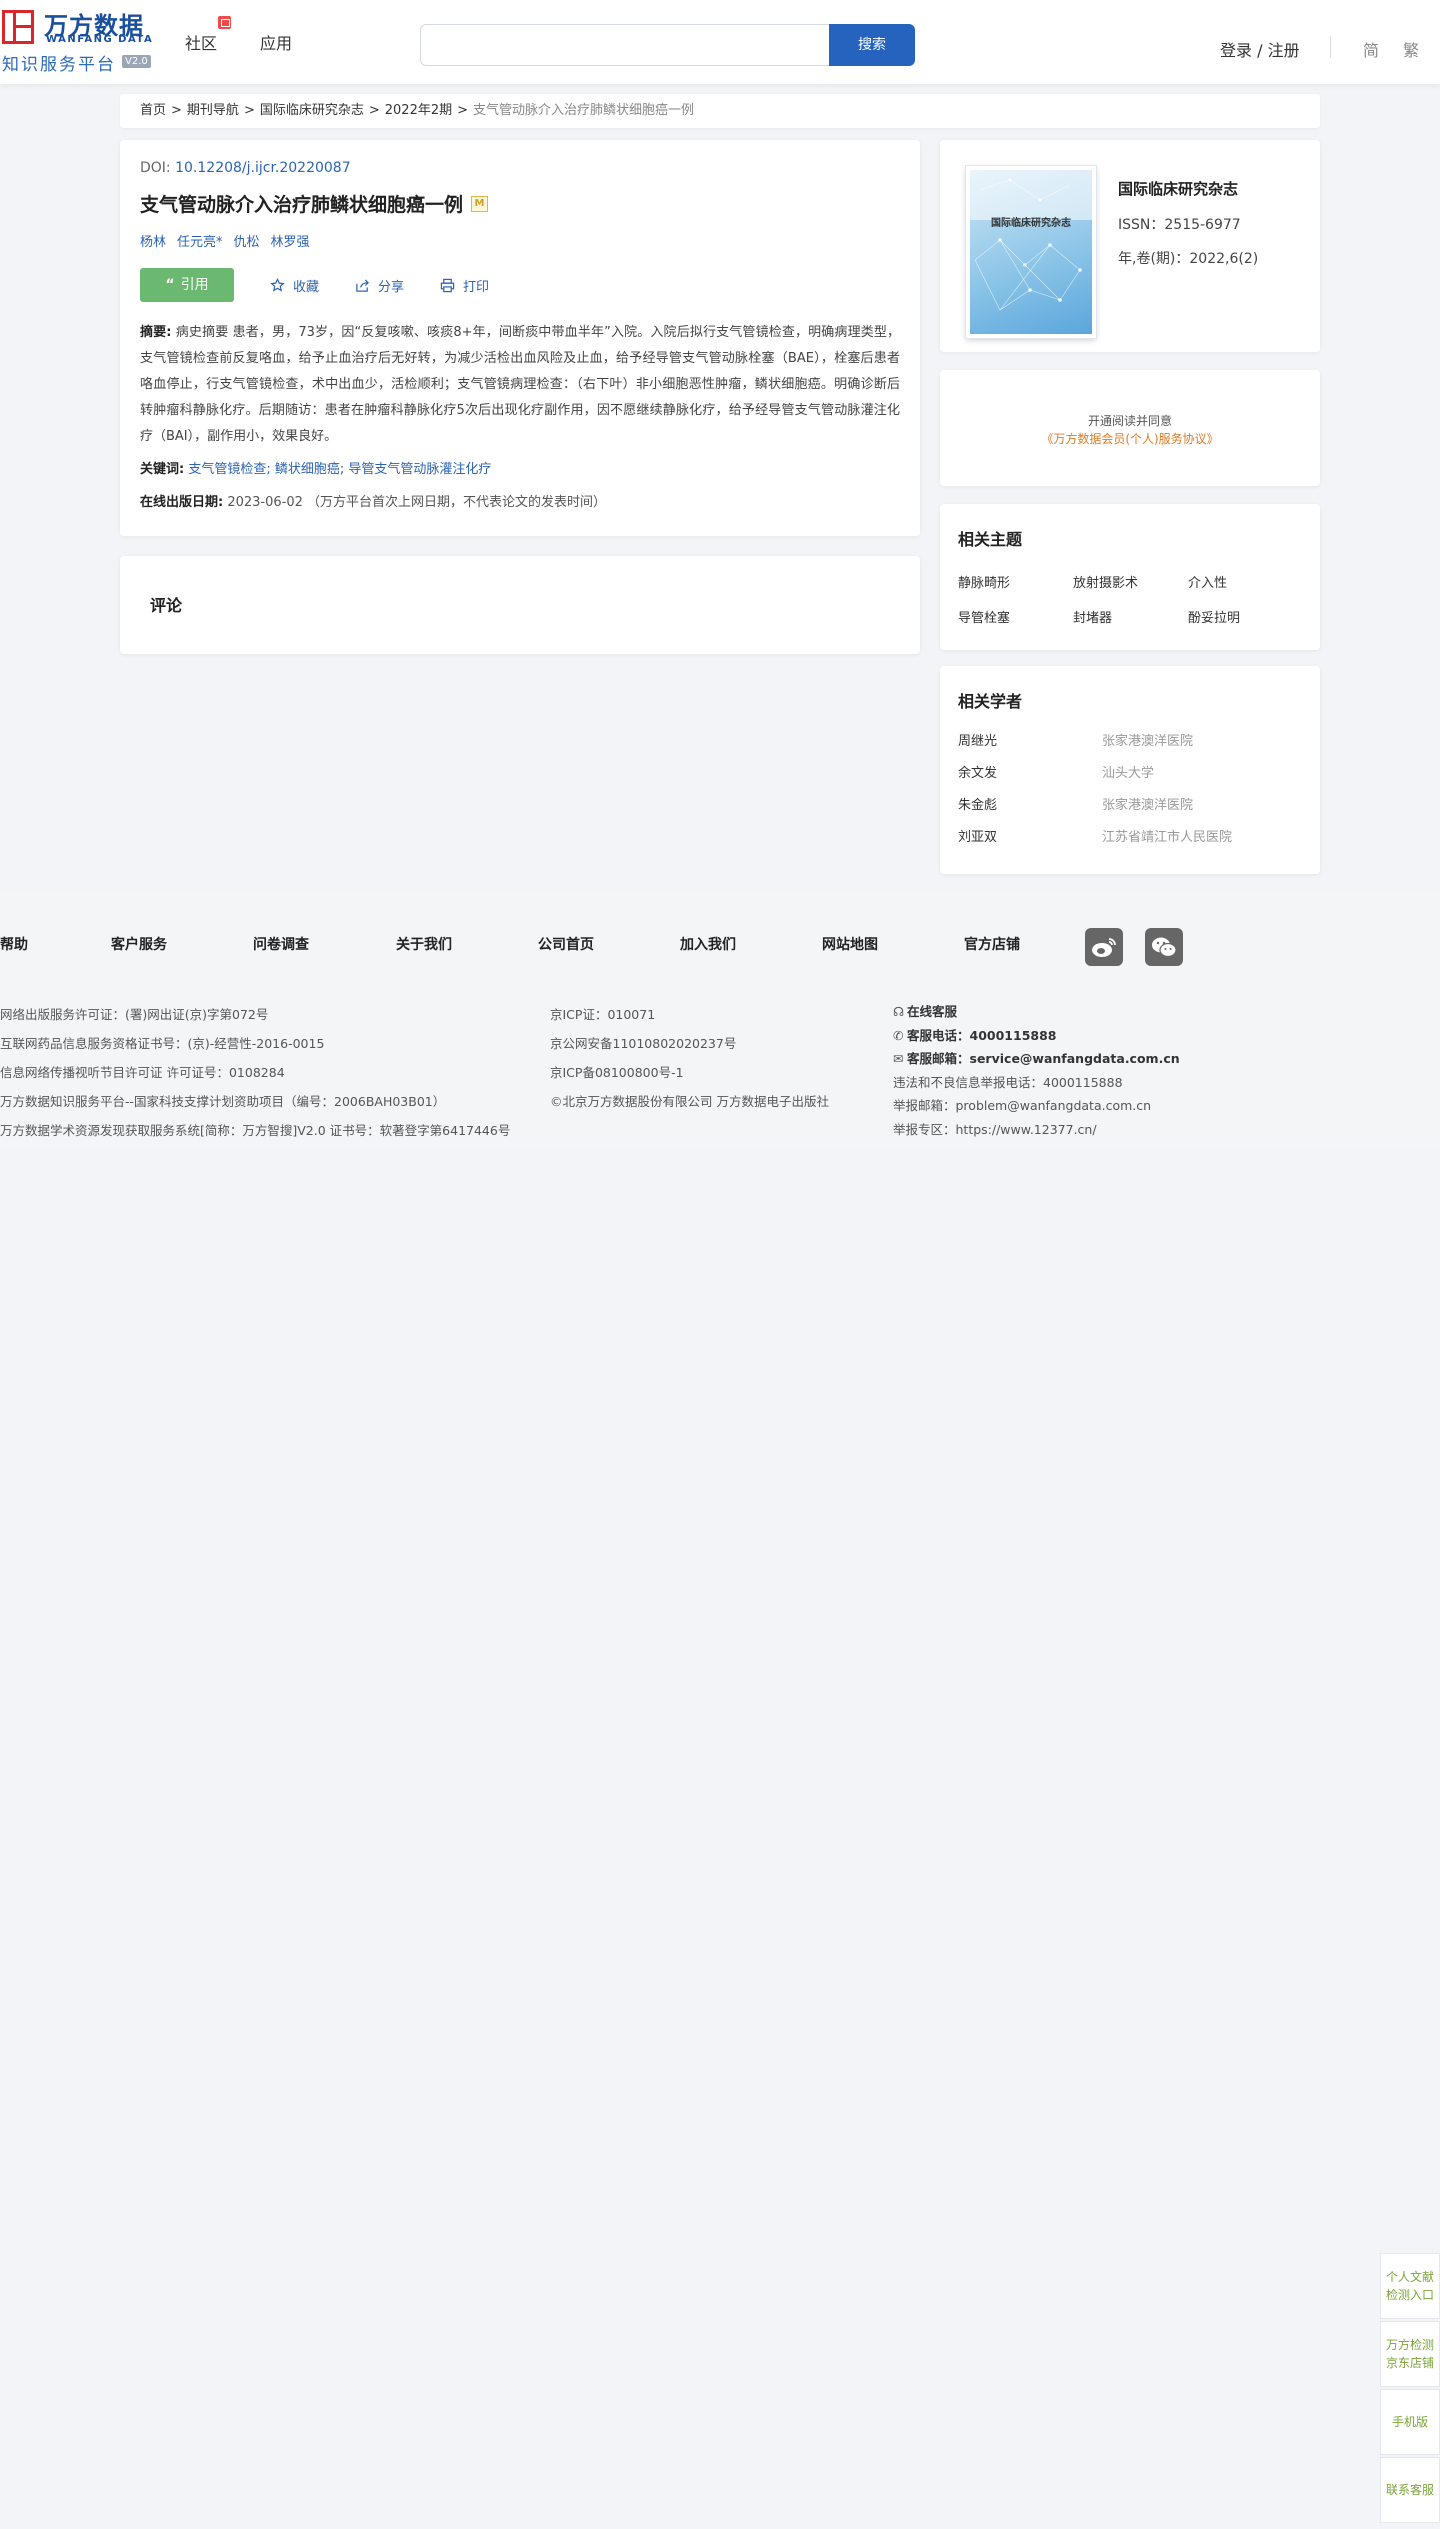 This screenshot has height=2529, width=1440. Describe the element at coordinates (100, 39) in the screenshot. I see `logo-en-text: WANFANG DATA` at that location.